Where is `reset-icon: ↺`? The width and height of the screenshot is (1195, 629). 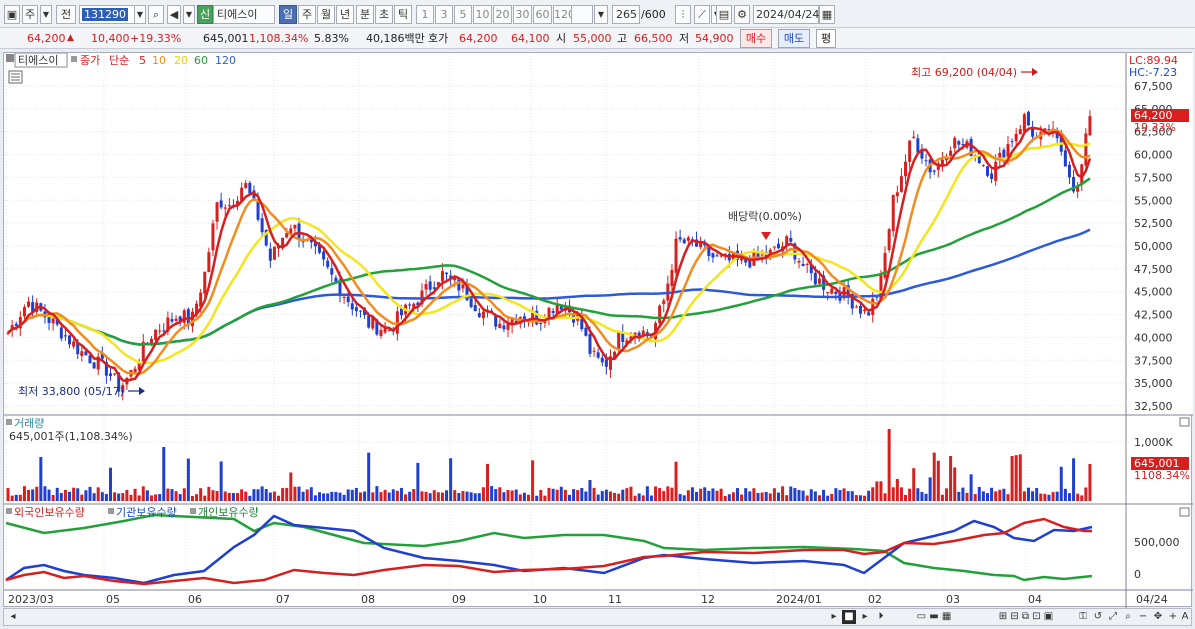
reset-icon: ↺ is located at coordinates (1098, 617).